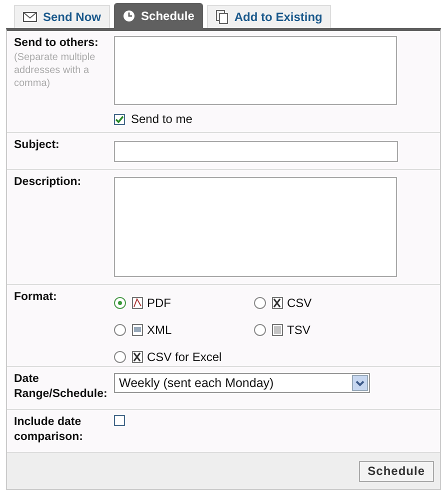 The image size is (447, 494). What do you see at coordinates (61, 387) in the screenshot?
I see `field-label: Date Range/Schedule:` at bounding box center [61, 387].